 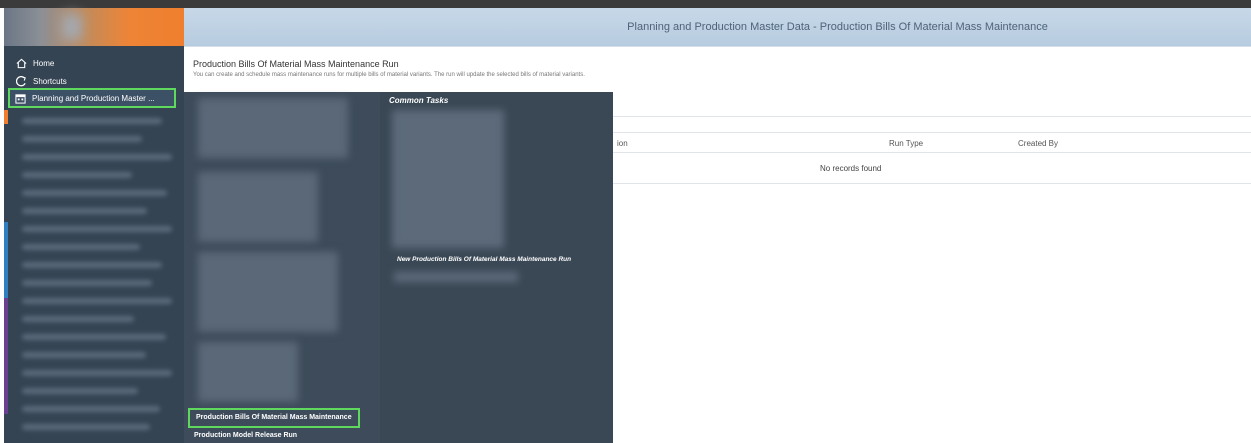 What do you see at coordinates (50, 81) in the screenshot?
I see `nav-item-label: Shortcuts` at bounding box center [50, 81].